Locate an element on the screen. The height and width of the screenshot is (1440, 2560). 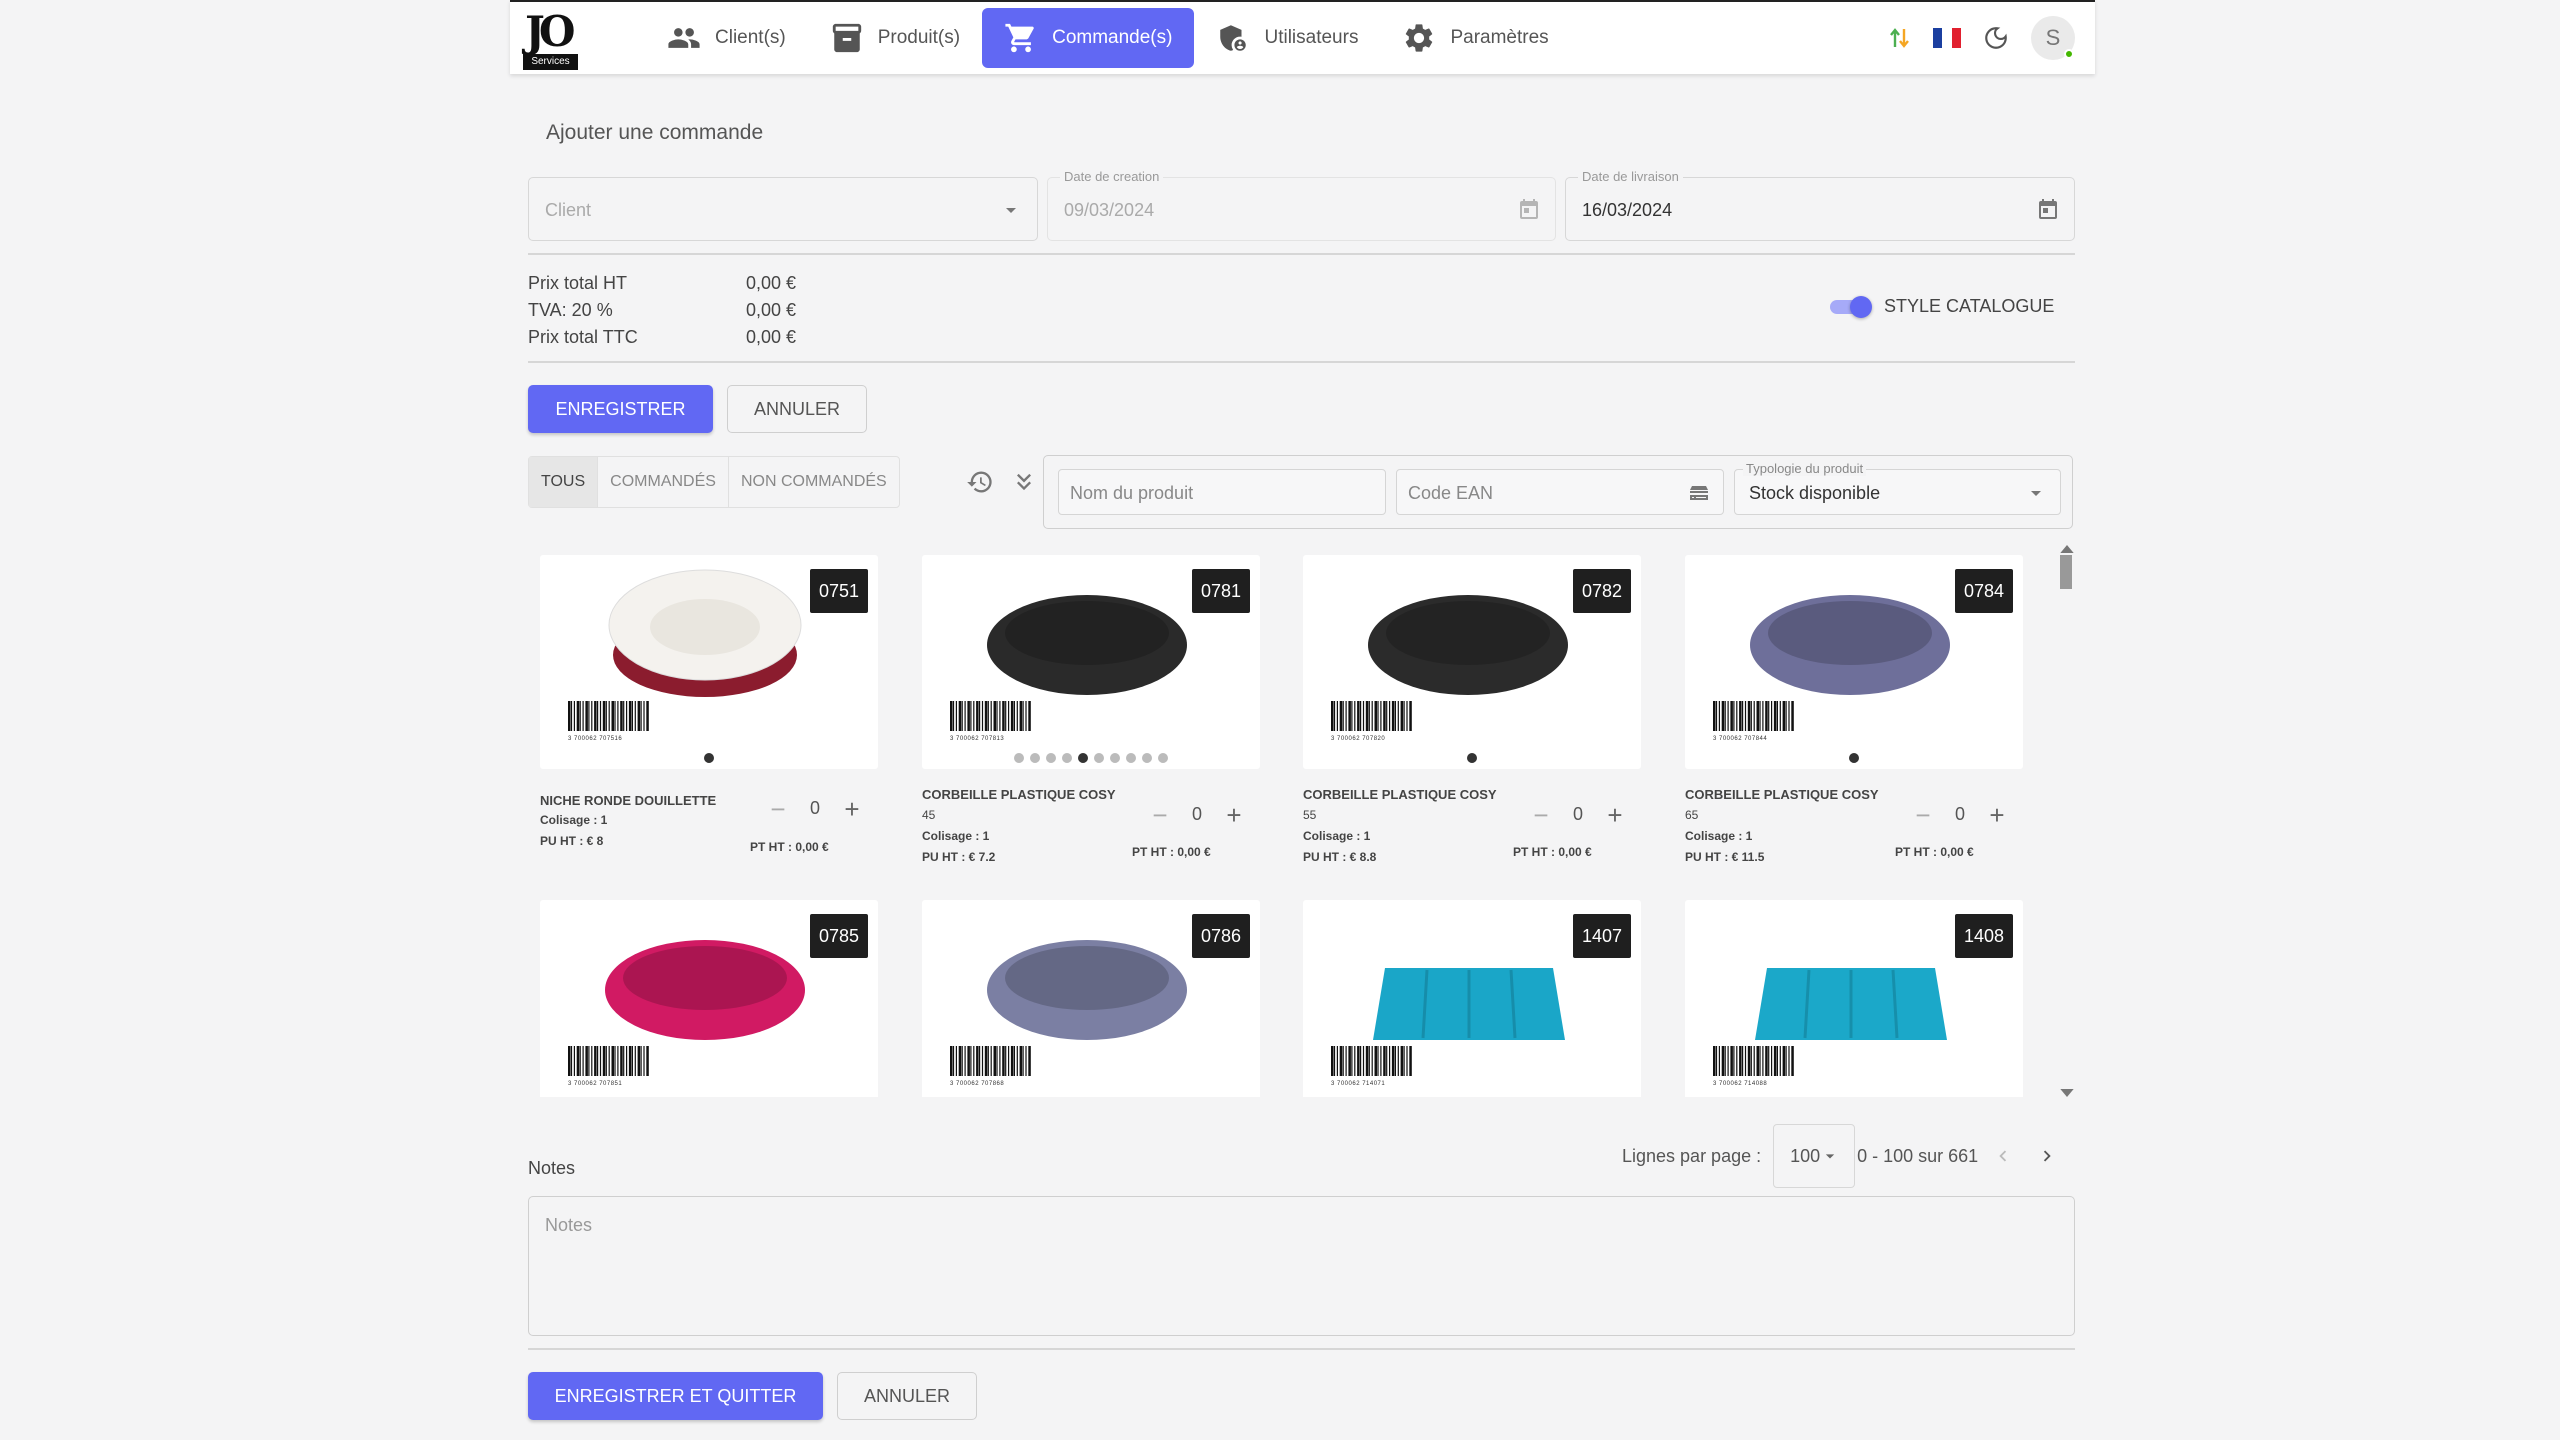
nav-item-produits: Produit(s) is located at coordinates (895, 38).